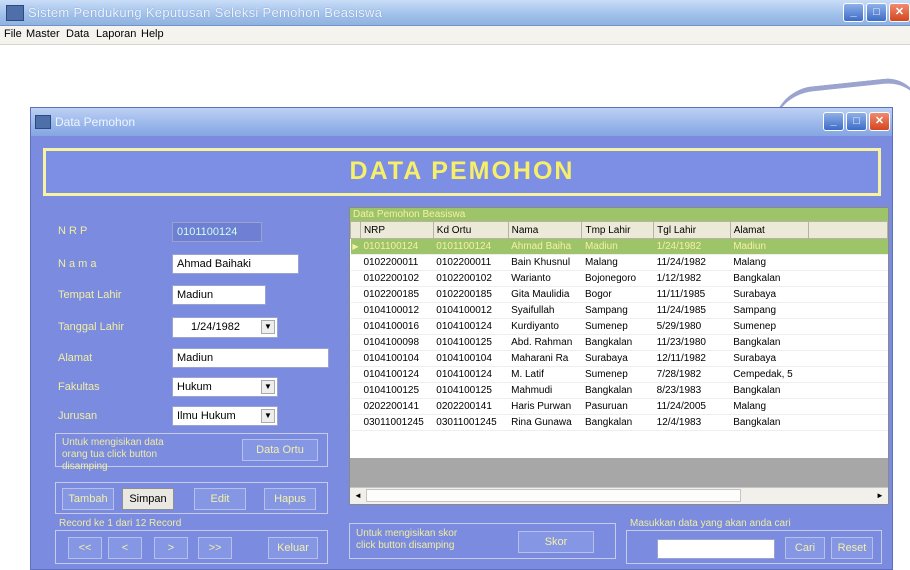  What do you see at coordinates (225, 416) in the screenshot?
I see `jurusan-select: Ilmu Hukum ▼` at bounding box center [225, 416].